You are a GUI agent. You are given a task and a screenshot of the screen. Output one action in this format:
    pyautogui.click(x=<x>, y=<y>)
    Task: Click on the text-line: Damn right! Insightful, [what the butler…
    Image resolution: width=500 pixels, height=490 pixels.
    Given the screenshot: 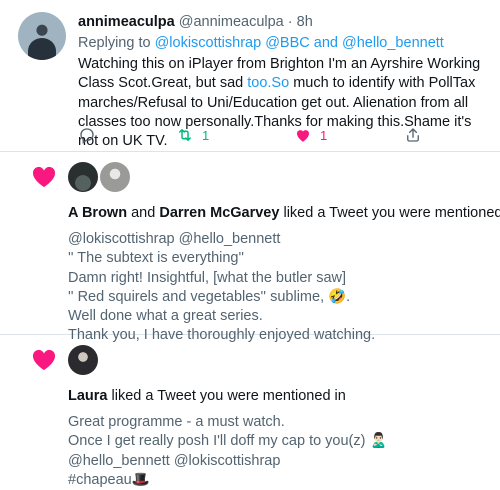 What is the action you would take?
    pyautogui.click(x=207, y=277)
    